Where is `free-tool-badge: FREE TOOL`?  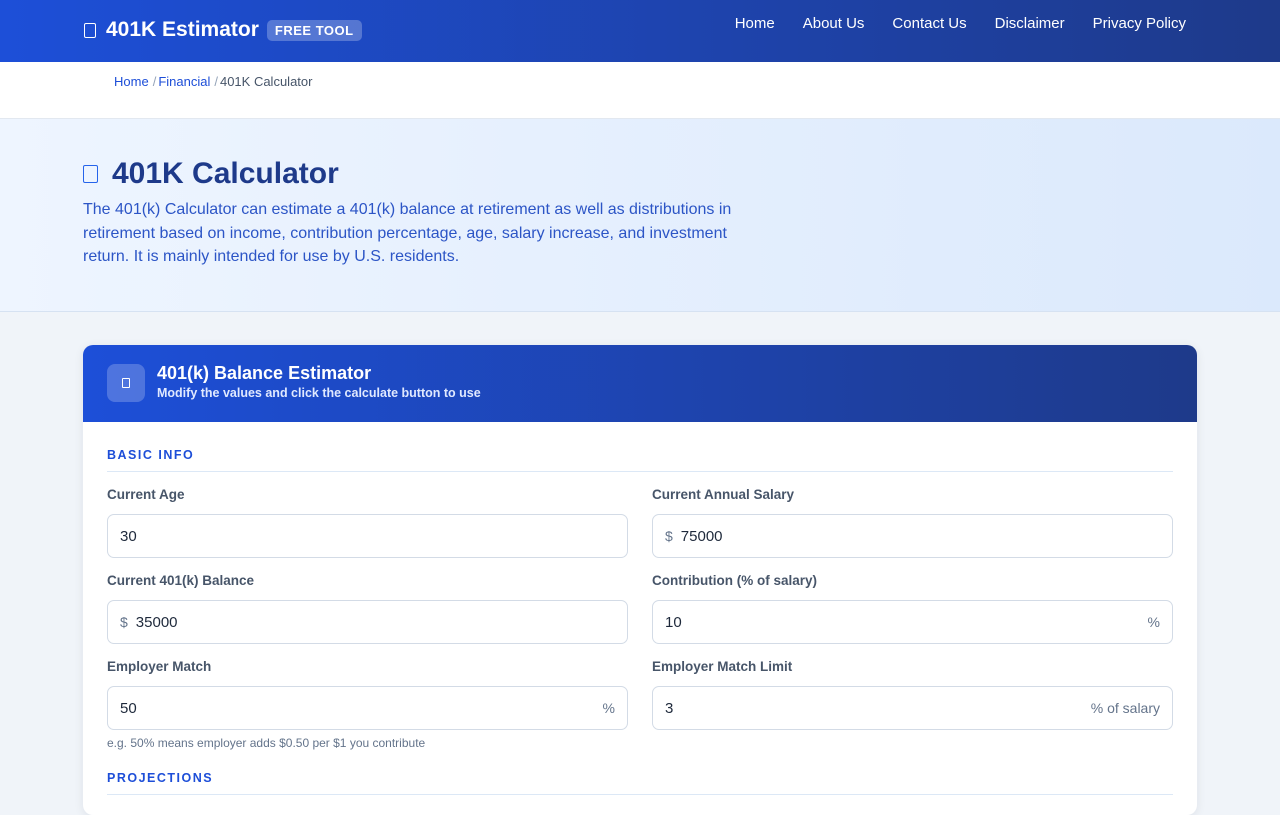 free-tool-badge: FREE TOOL is located at coordinates (314, 30).